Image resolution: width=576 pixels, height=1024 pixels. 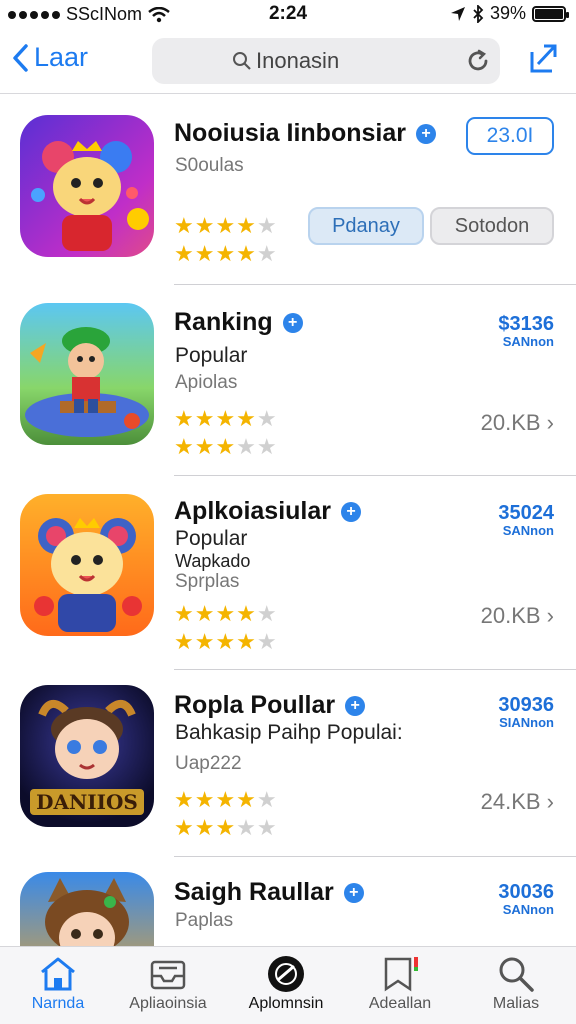 I want to click on list-item: Saigh Raullar + Paplas 30036 SANnon, so click(x=288, y=902).